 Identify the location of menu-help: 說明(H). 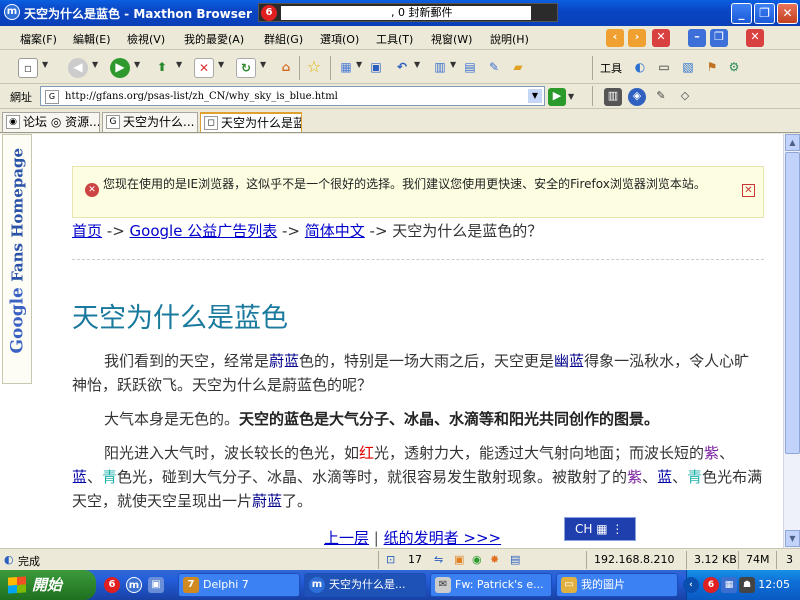
(509, 39).